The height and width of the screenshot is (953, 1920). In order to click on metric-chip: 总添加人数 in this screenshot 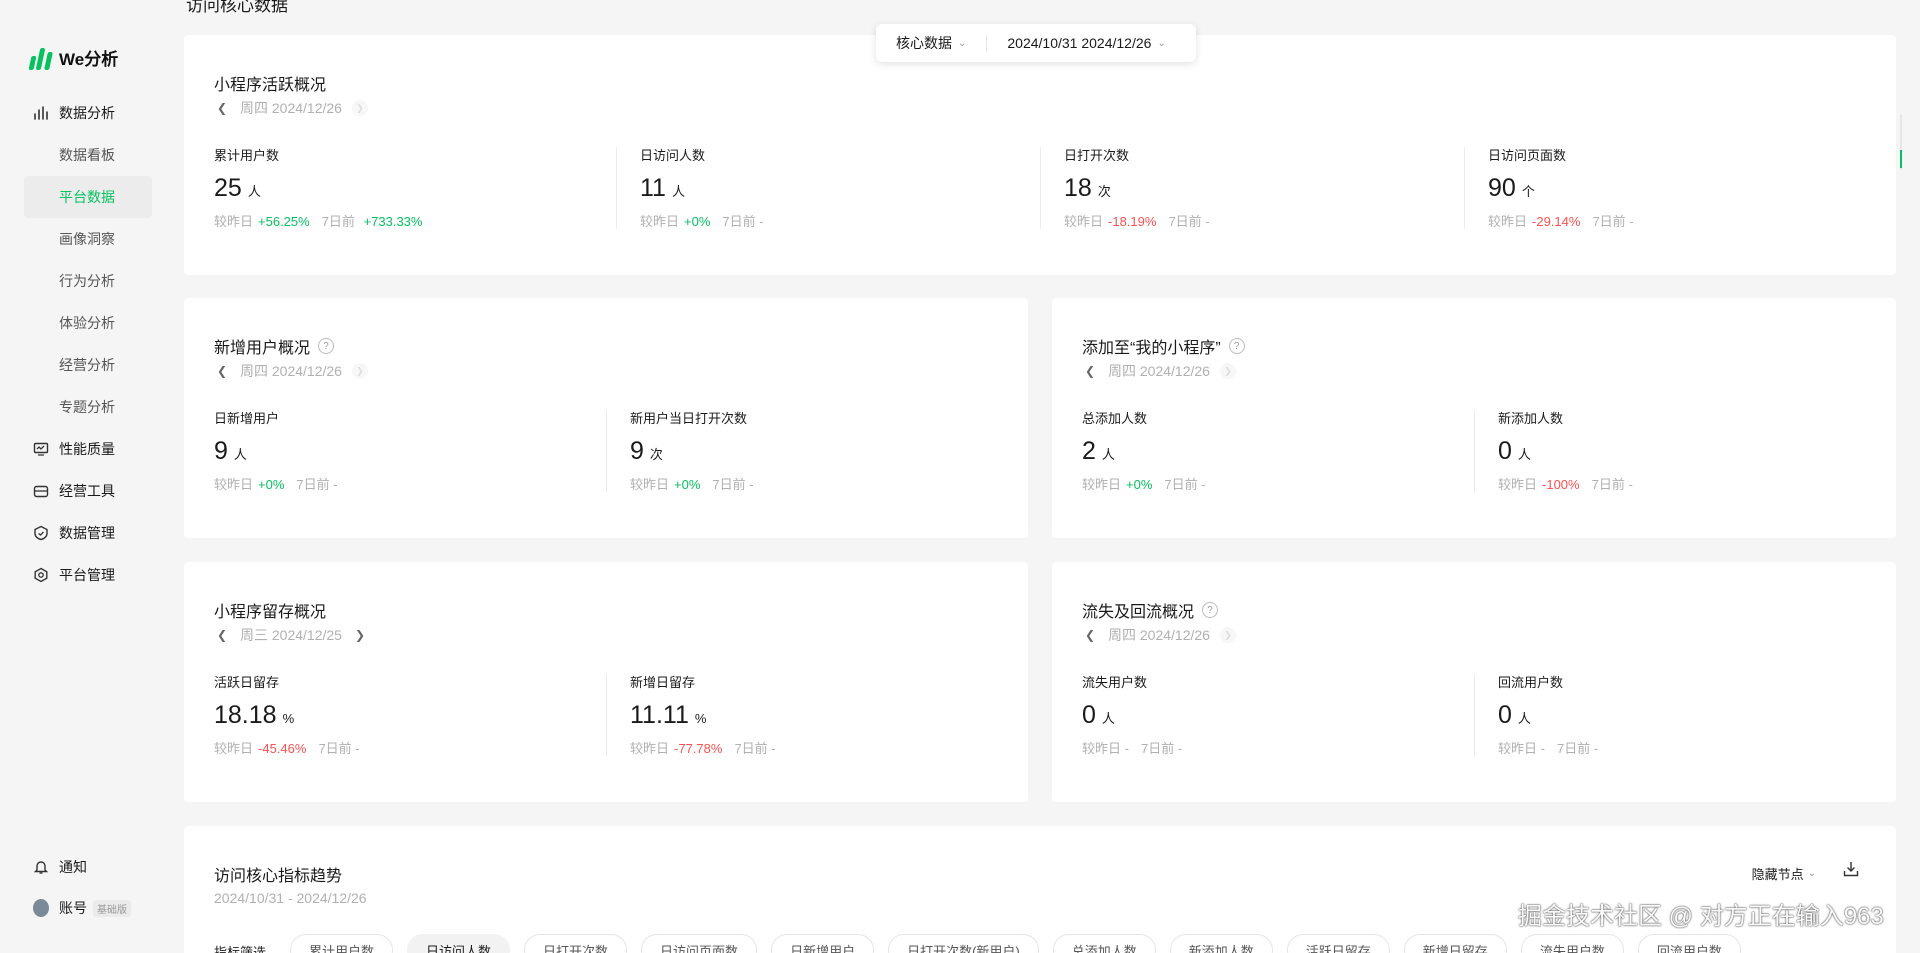, I will do `click(1104, 943)`.